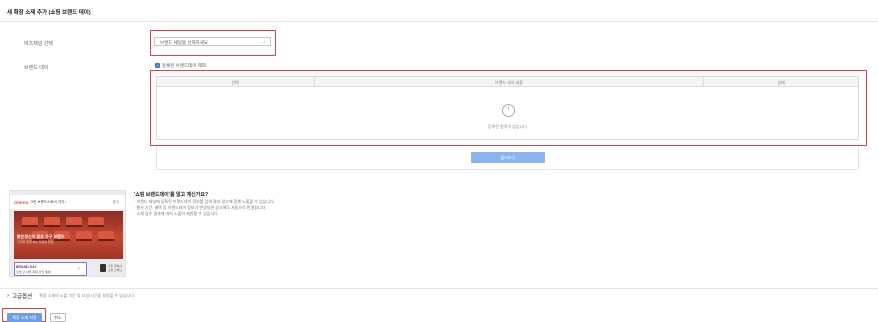  What do you see at coordinates (508, 126) in the screenshot?
I see `empty-state-text: 등록된 항목이 없습니다.` at bounding box center [508, 126].